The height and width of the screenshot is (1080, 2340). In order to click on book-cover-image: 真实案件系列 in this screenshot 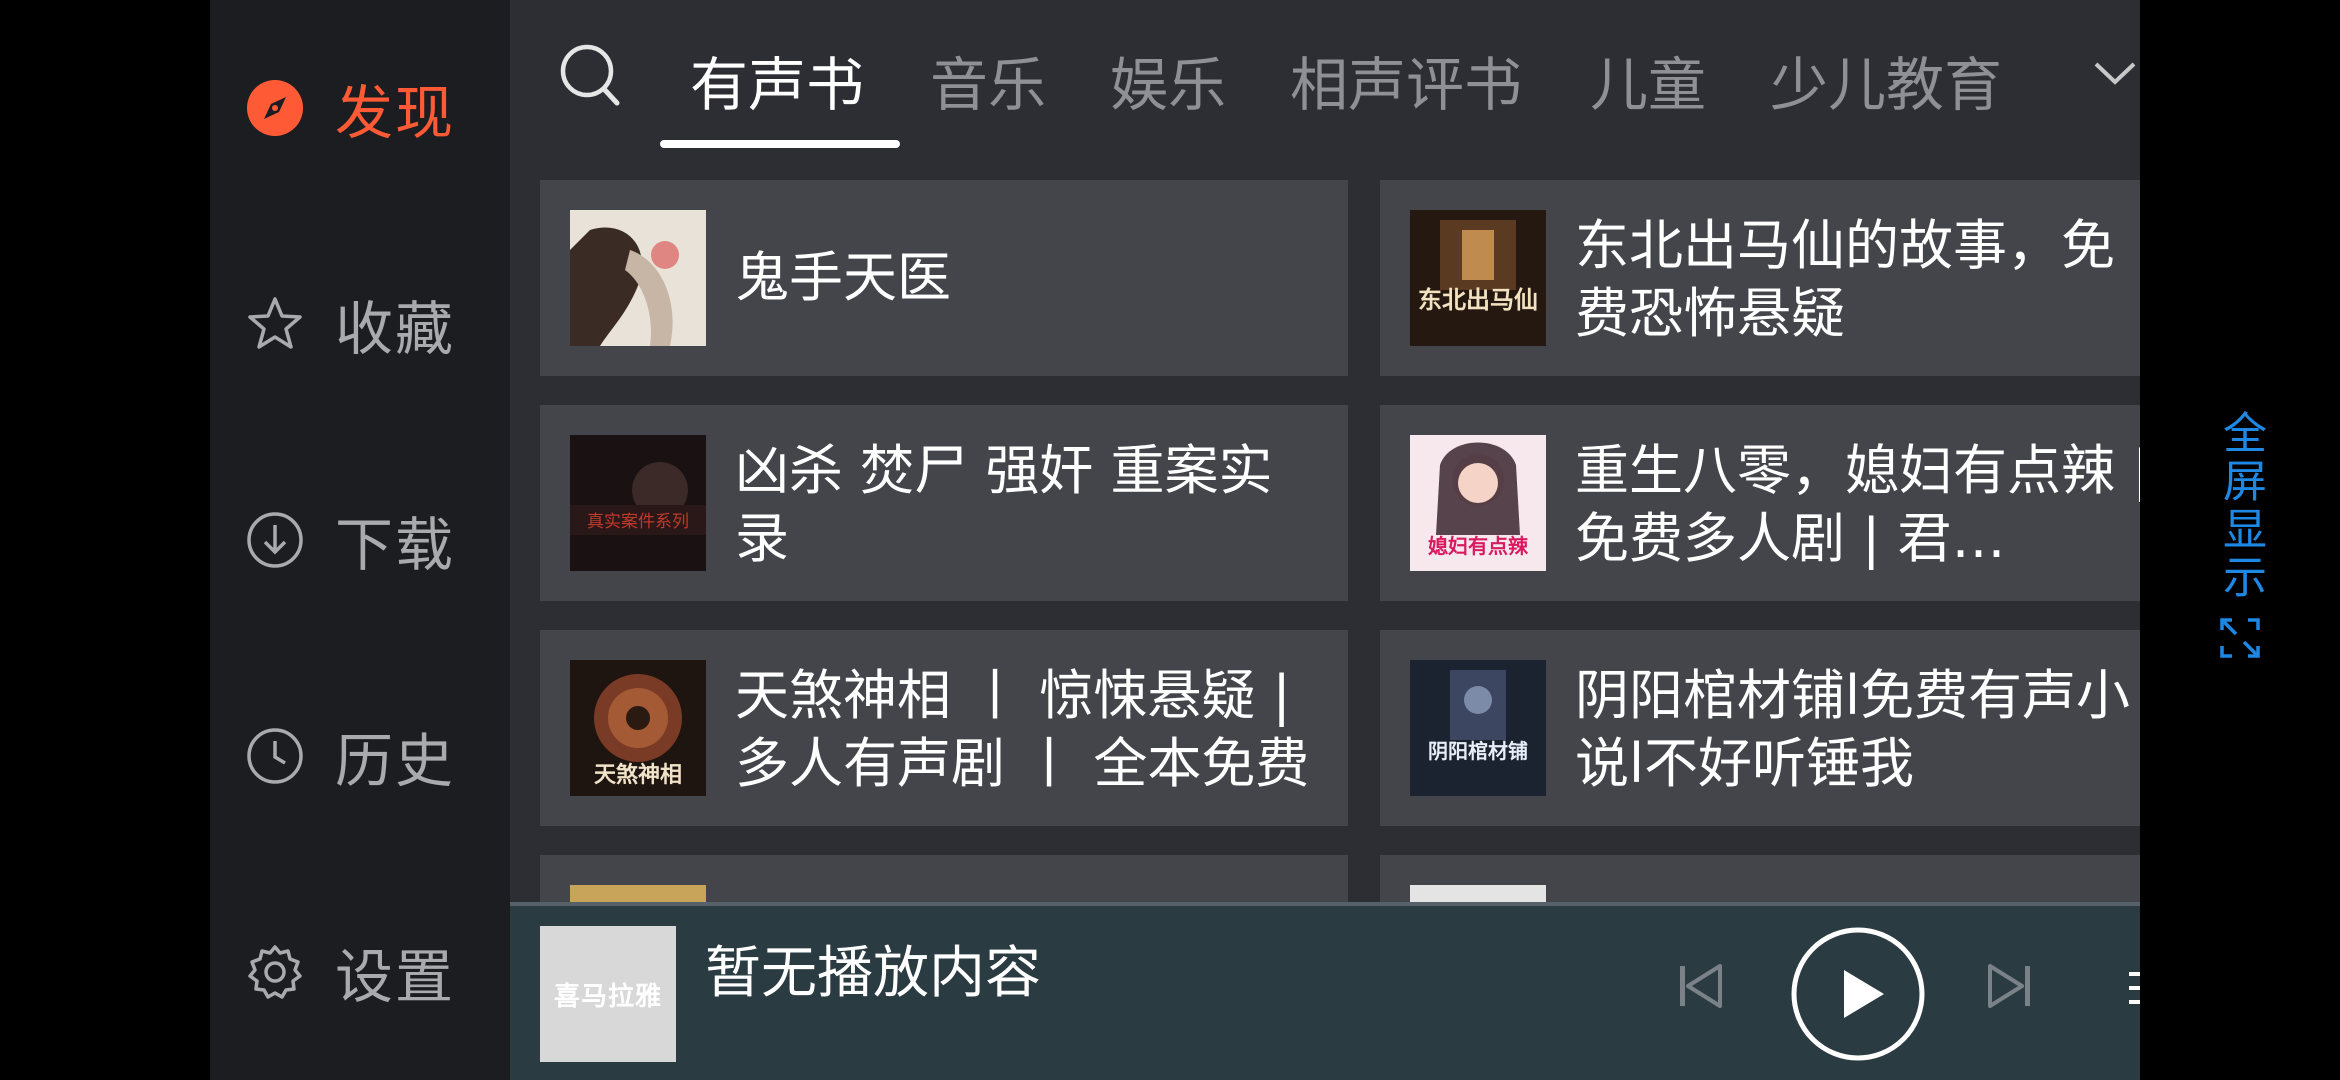, I will do `click(638, 503)`.